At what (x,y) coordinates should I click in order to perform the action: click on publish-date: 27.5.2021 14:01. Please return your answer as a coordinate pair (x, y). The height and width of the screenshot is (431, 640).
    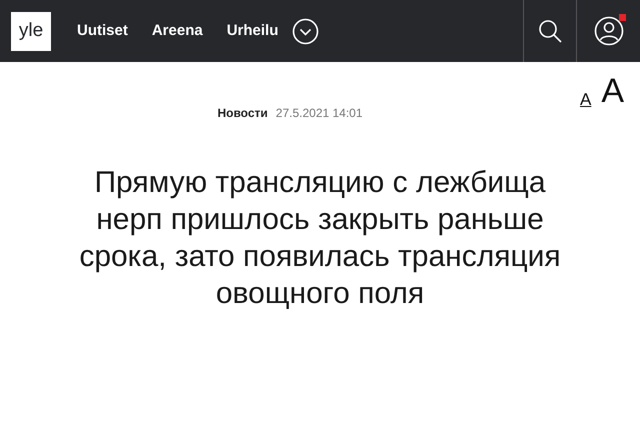
    Looking at the image, I should click on (319, 113).